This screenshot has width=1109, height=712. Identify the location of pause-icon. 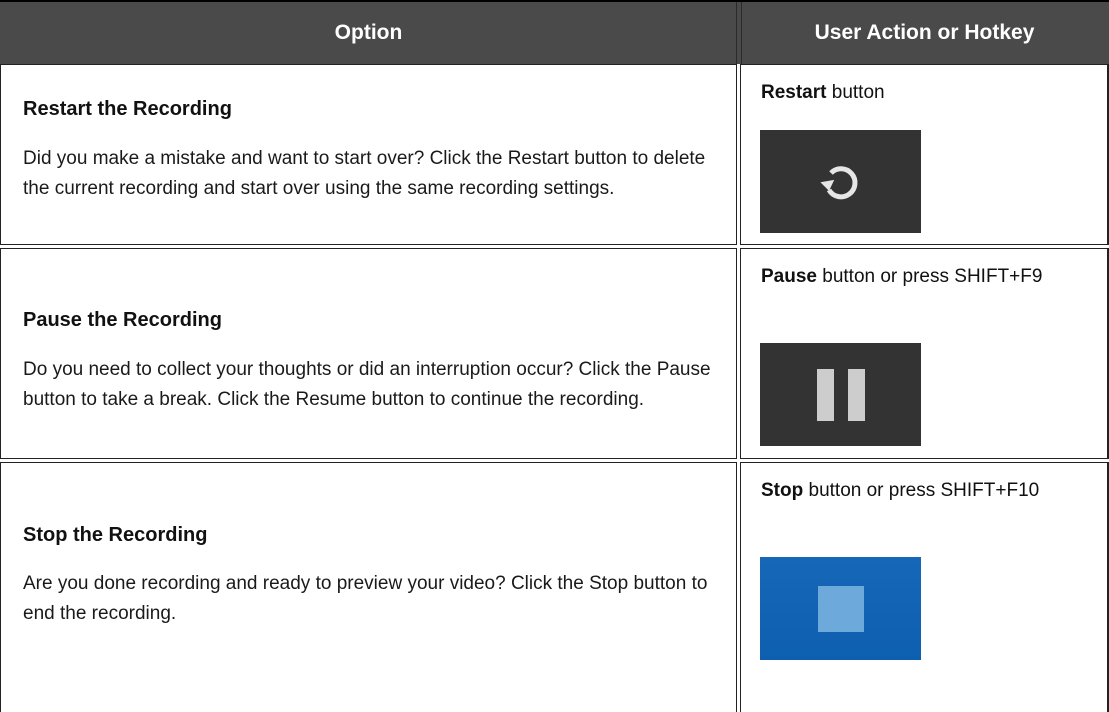
(840, 394).